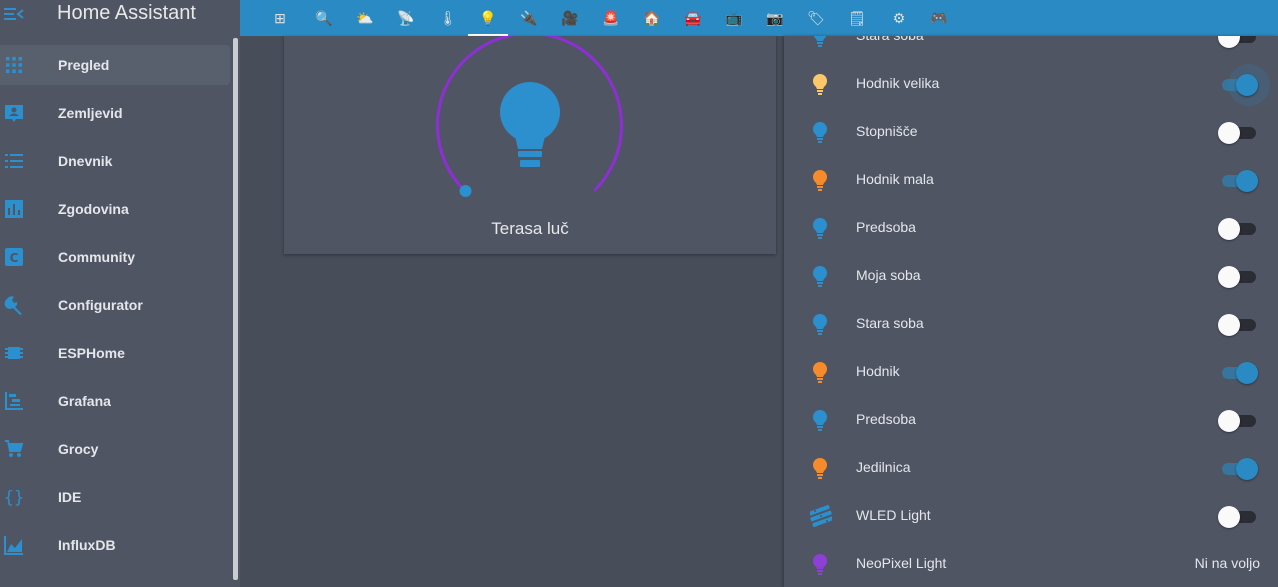 This screenshot has height=587, width=1278. What do you see at coordinates (116, 497) in the screenshot?
I see `sidebar-item-ide: {} IDE` at bounding box center [116, 497].